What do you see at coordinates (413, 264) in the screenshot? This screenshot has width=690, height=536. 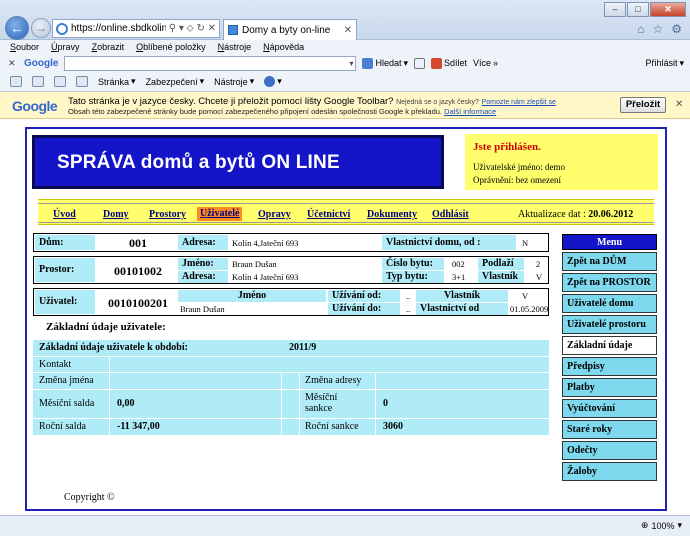 I see `unit-no-label: Číslo bytu:` at bounding box center [413, 264].